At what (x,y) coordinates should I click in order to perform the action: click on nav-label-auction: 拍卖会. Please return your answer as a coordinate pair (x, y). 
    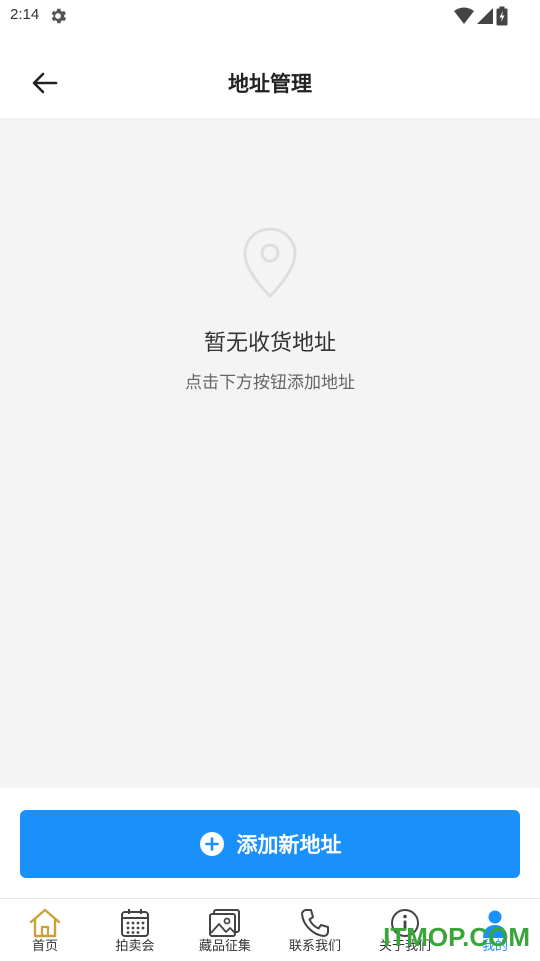
    Looking at the image, I should click on (135, 946).